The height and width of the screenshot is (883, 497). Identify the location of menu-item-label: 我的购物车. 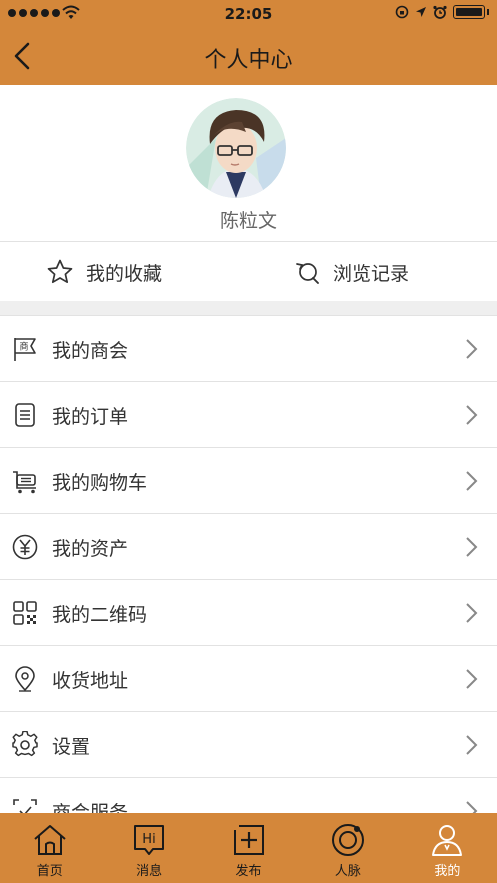
(100, 483).